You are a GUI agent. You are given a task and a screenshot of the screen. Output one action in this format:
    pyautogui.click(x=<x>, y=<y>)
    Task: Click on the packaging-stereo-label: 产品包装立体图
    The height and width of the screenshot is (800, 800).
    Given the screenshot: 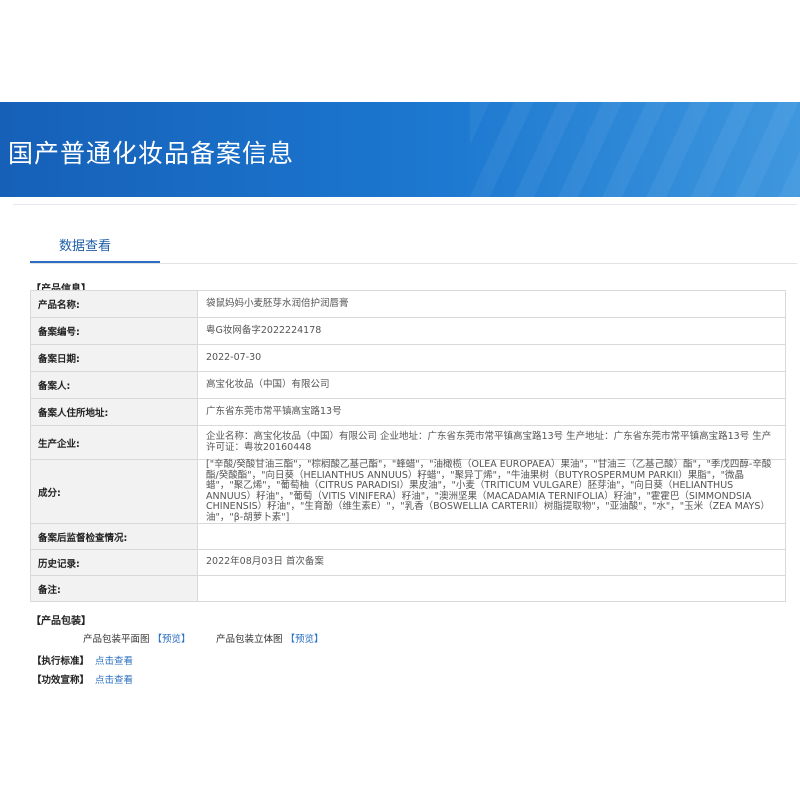 What is the action you would take?
    pyautogui.click(x=249, y=639)
    